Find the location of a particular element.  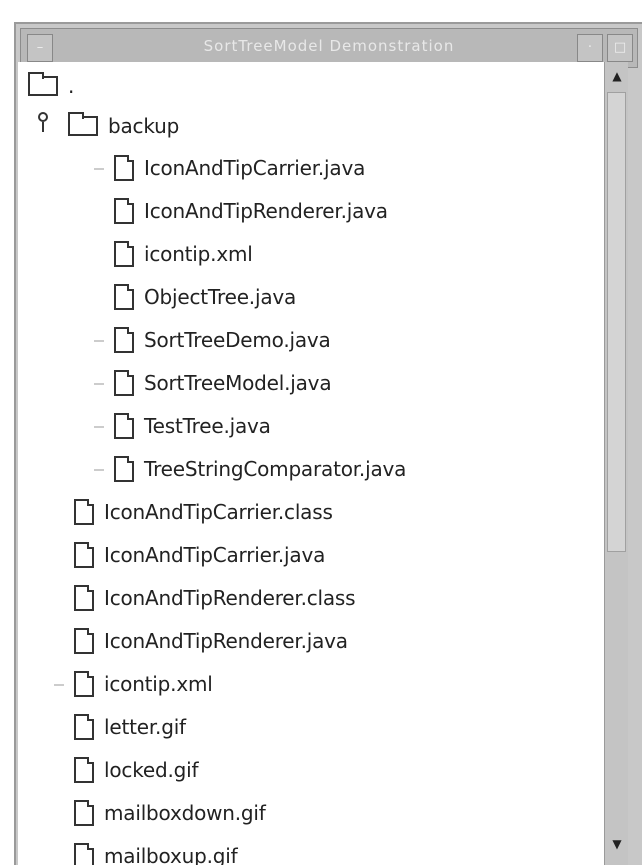

tree-file-item: letter.gif is located at coordinates (130, 727).